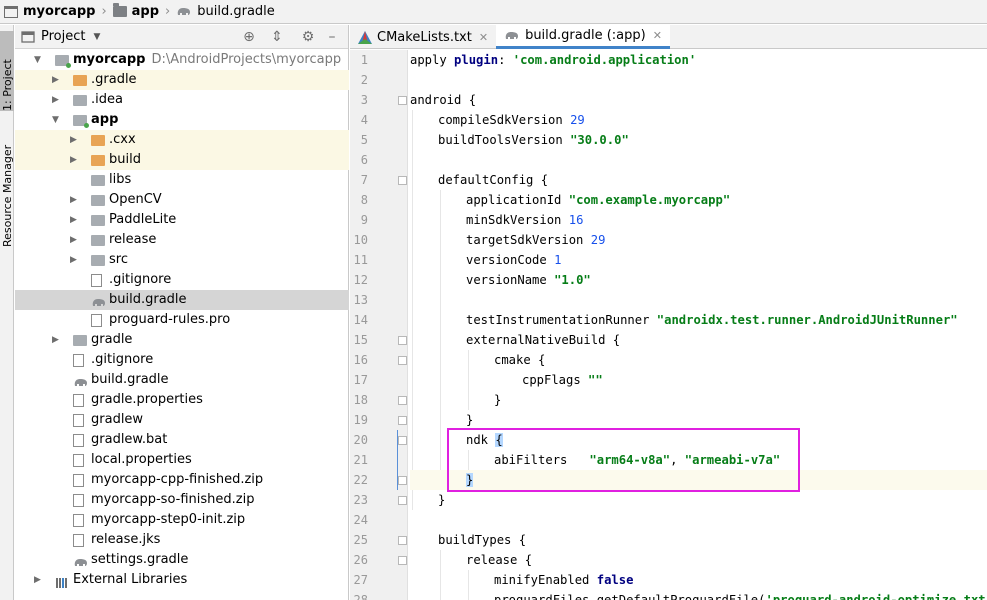 The image size is (987, 600). I want to click on code-line: defaultConfig {, so click(698, 180).